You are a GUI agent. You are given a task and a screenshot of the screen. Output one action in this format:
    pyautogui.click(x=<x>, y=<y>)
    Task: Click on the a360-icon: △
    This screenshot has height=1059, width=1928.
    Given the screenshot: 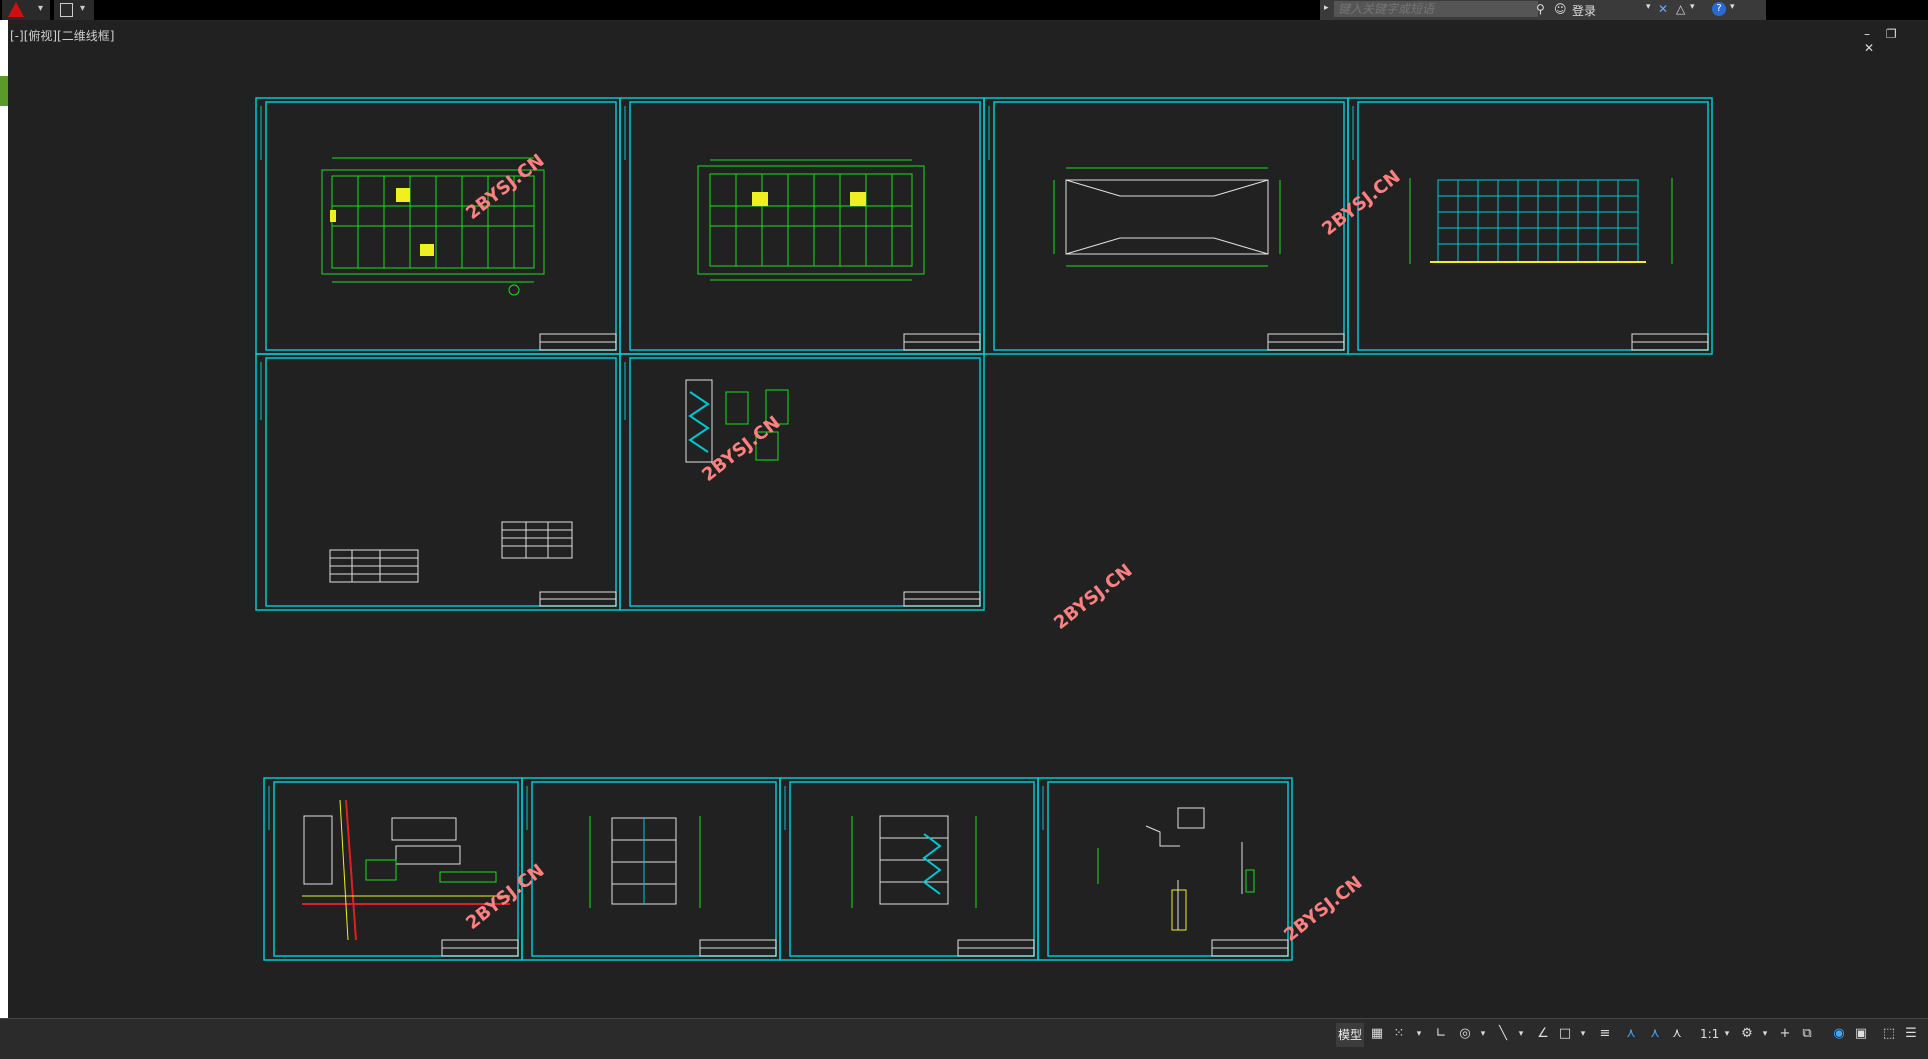 What is the action you would take?
    pyautogui.click(x=1680, y=9)
    